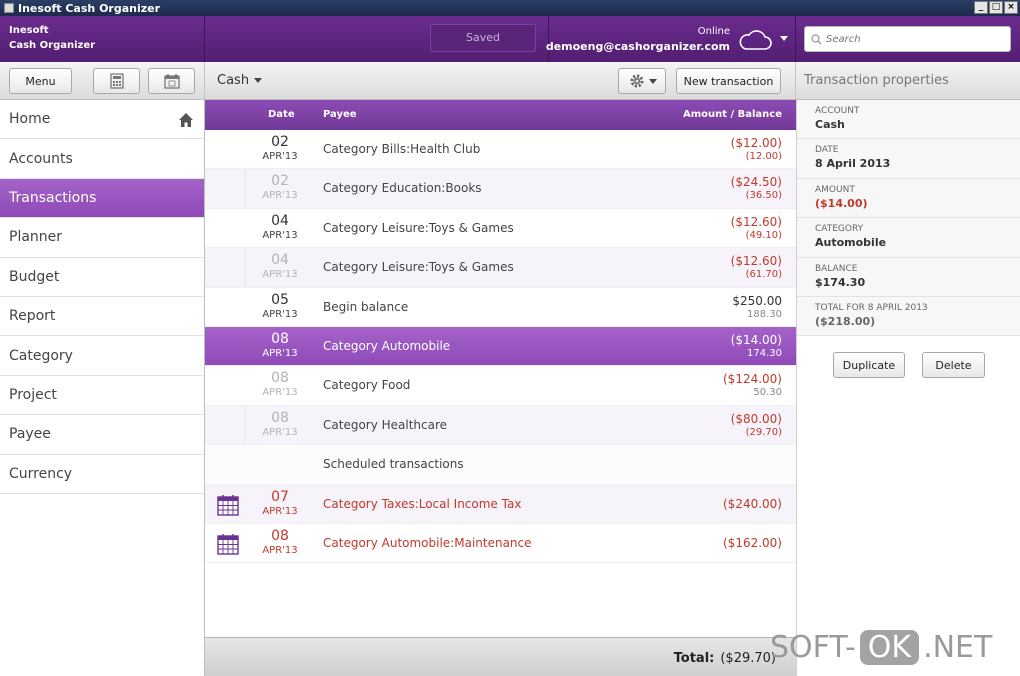 This screenshot has height=676, width=1020. I want to click on minimize-button: _, so click(981, 7).